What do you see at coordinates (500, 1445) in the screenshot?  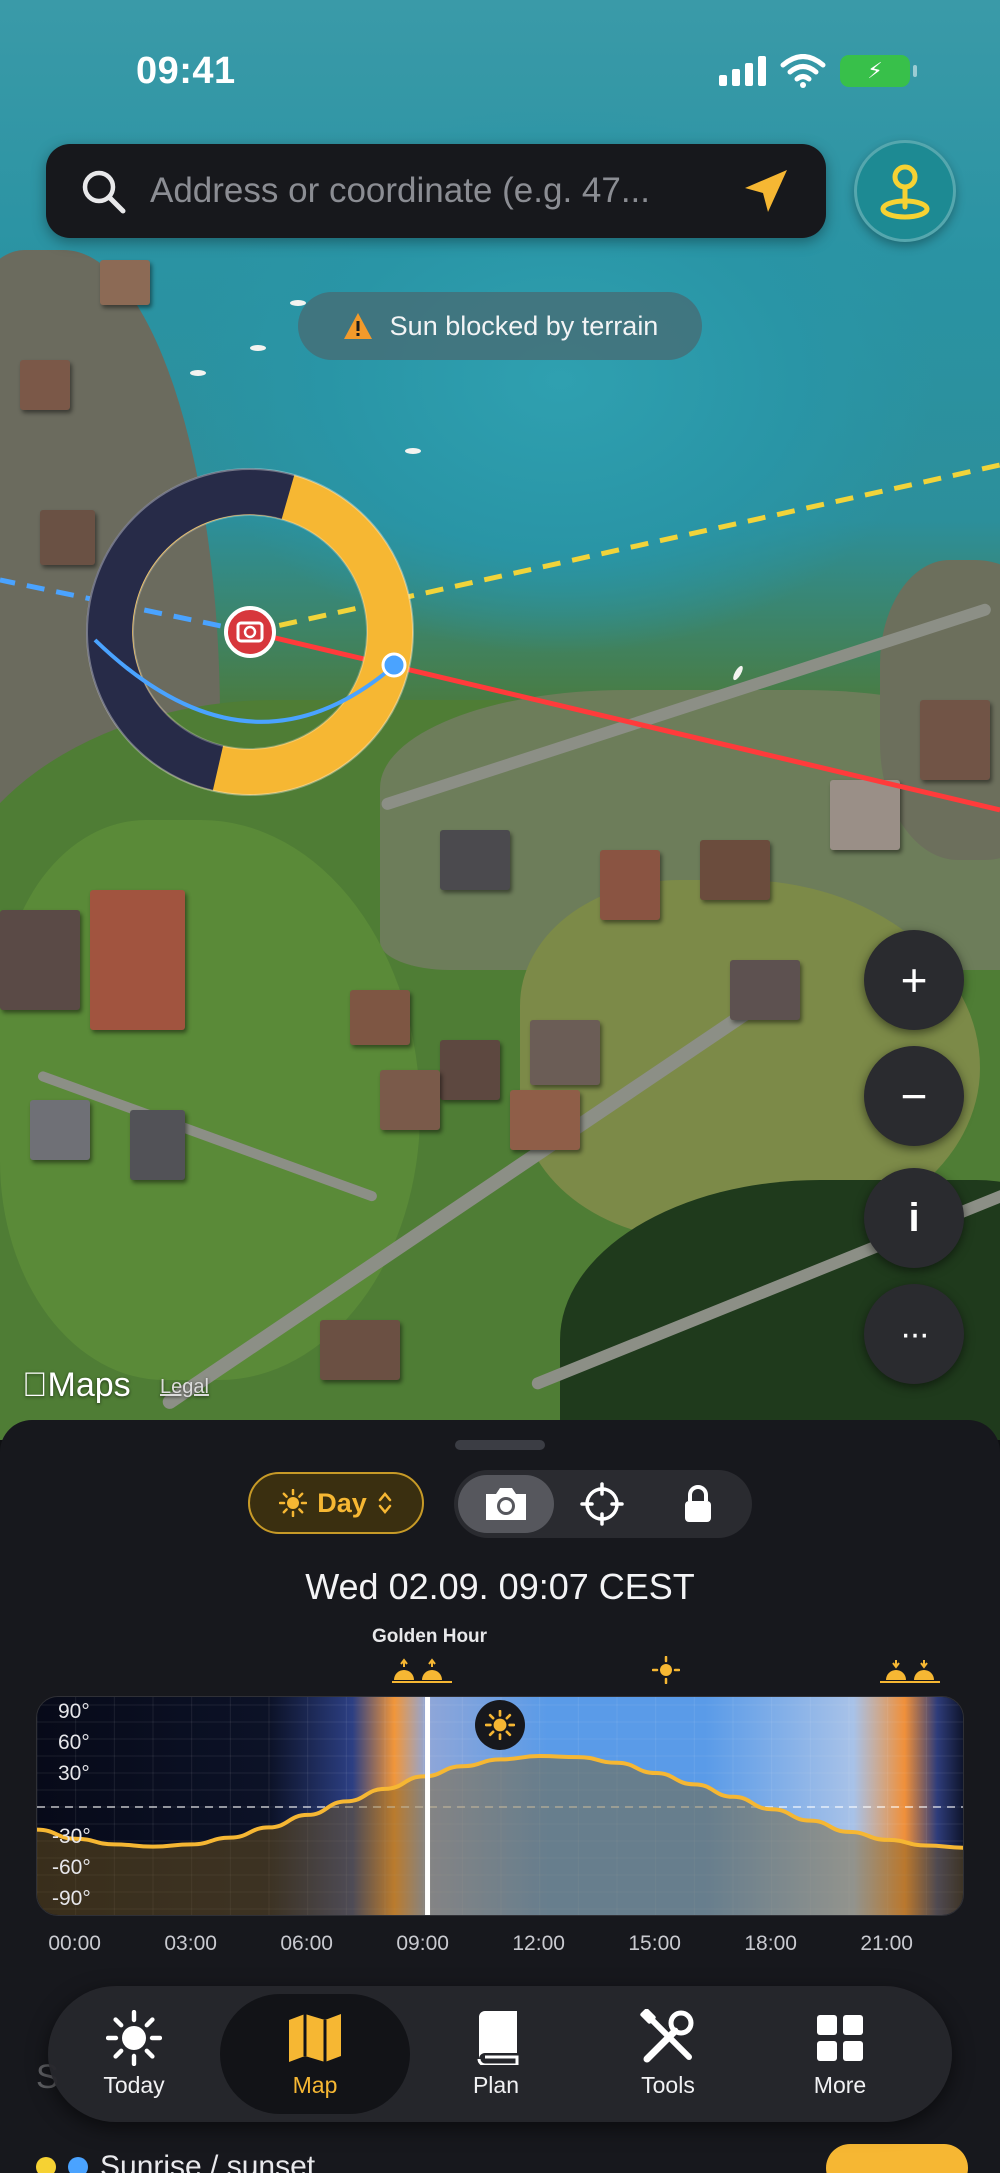 I see `sheet-grabber` at bounding box center [500, 1445].